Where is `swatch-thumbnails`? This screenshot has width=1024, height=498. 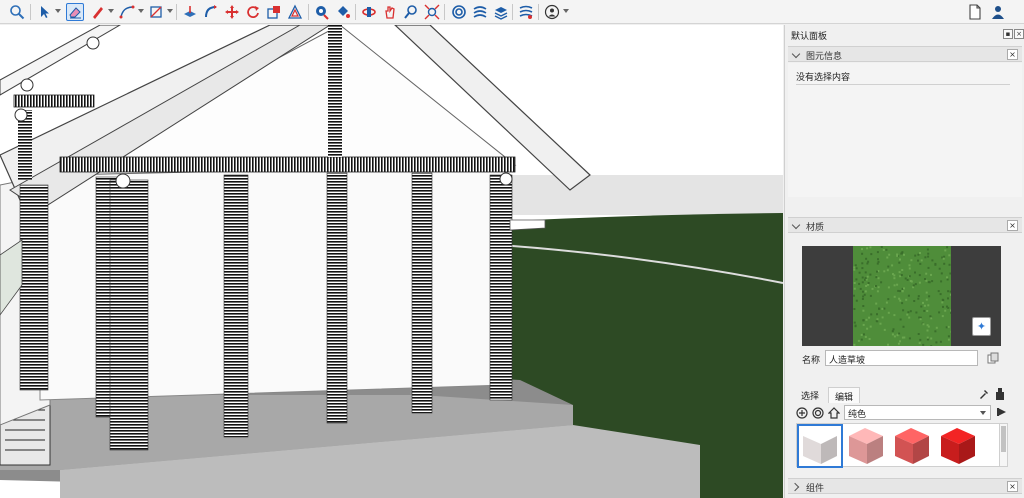 swatch-thumbnails is located at coordinates (886, 446).